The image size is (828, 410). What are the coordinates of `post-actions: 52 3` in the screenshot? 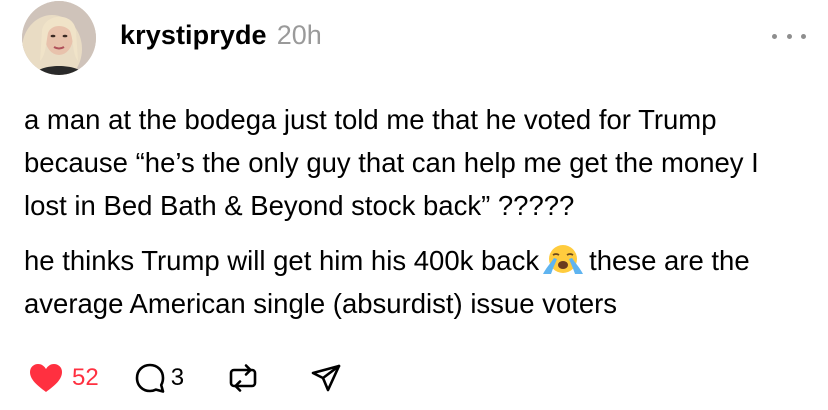 It's located at (185, 378).